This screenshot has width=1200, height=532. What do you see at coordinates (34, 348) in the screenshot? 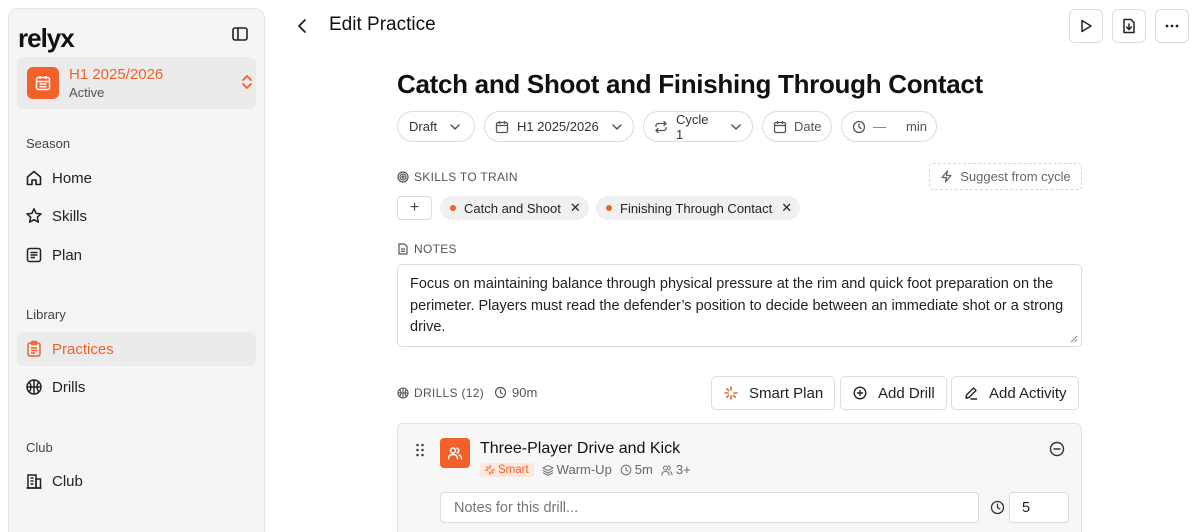
I see `clipboard-icon` at bounding box center [34, 348].